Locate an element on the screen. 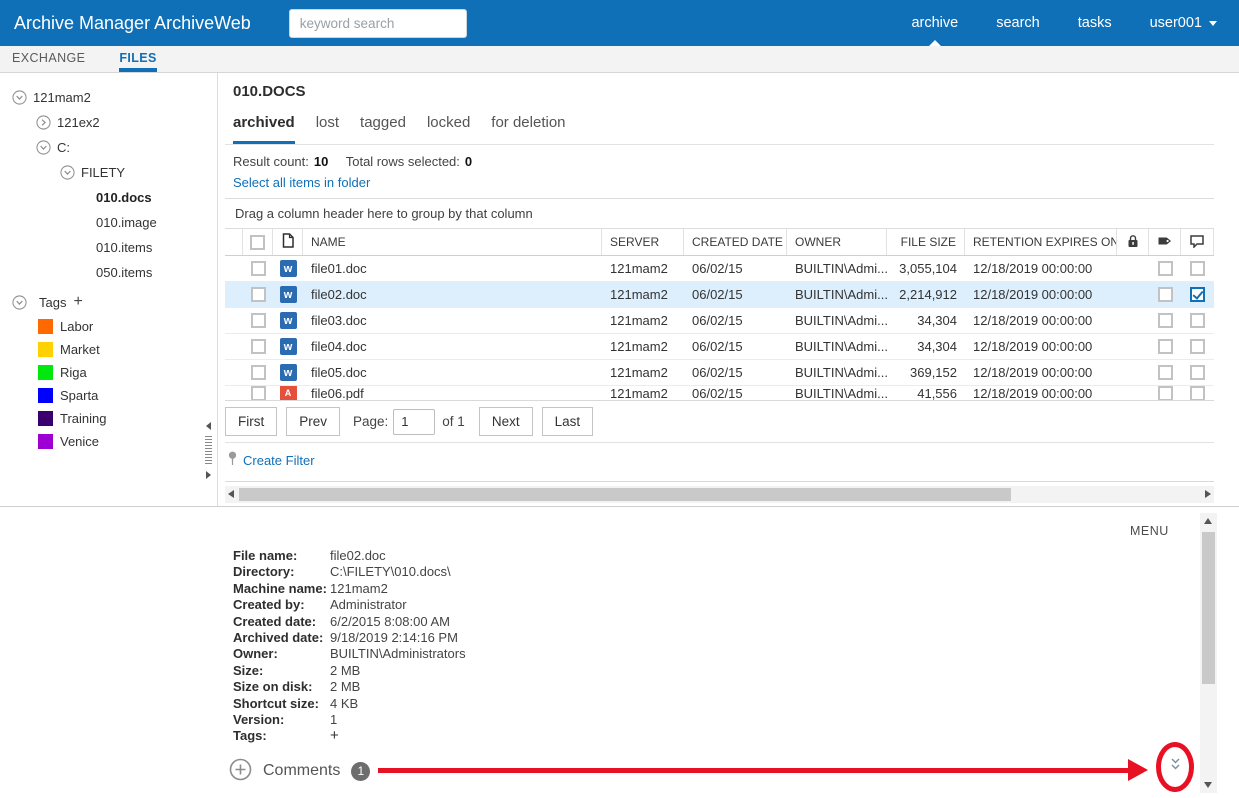 The height and width of the screenshot is (798, 1239). view-tab: locked is located at coordinates (448, 129).